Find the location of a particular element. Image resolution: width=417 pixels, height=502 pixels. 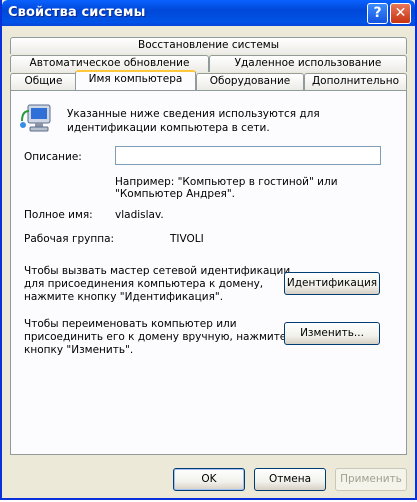

title-bar: Свойства системы ? ✕ is located at coordinates (208, 13).